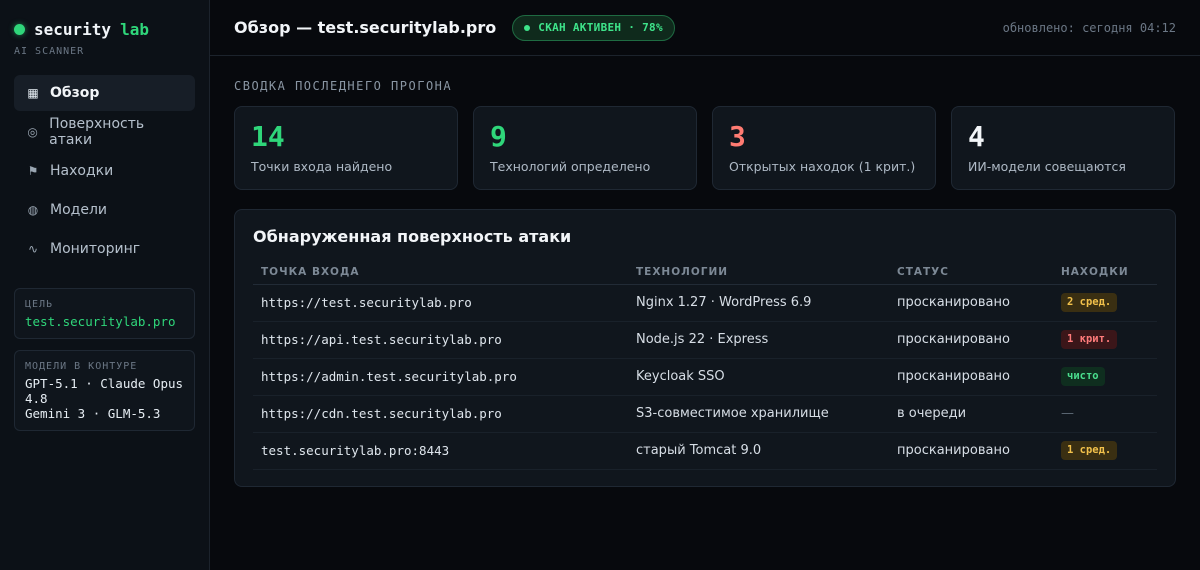  I want to click on sidebar-item-label: Поверхность атаки, so click(97, 132).